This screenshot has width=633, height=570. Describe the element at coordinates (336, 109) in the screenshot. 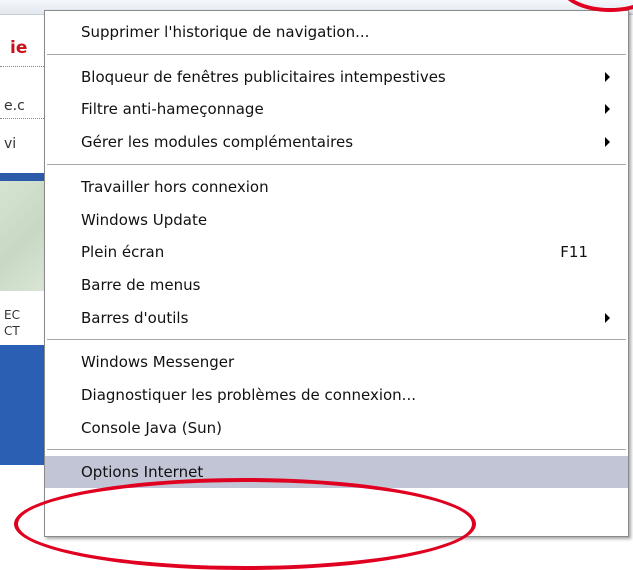

I see `menu-item-filtre-anti-hameconnage: Filtre anti-hameçonnage` at that location.